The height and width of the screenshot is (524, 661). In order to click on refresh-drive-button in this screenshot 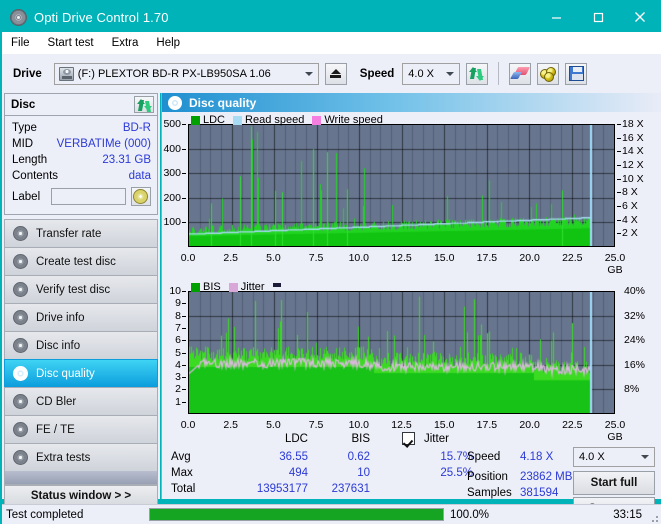, I will do `click(477, 73)`.